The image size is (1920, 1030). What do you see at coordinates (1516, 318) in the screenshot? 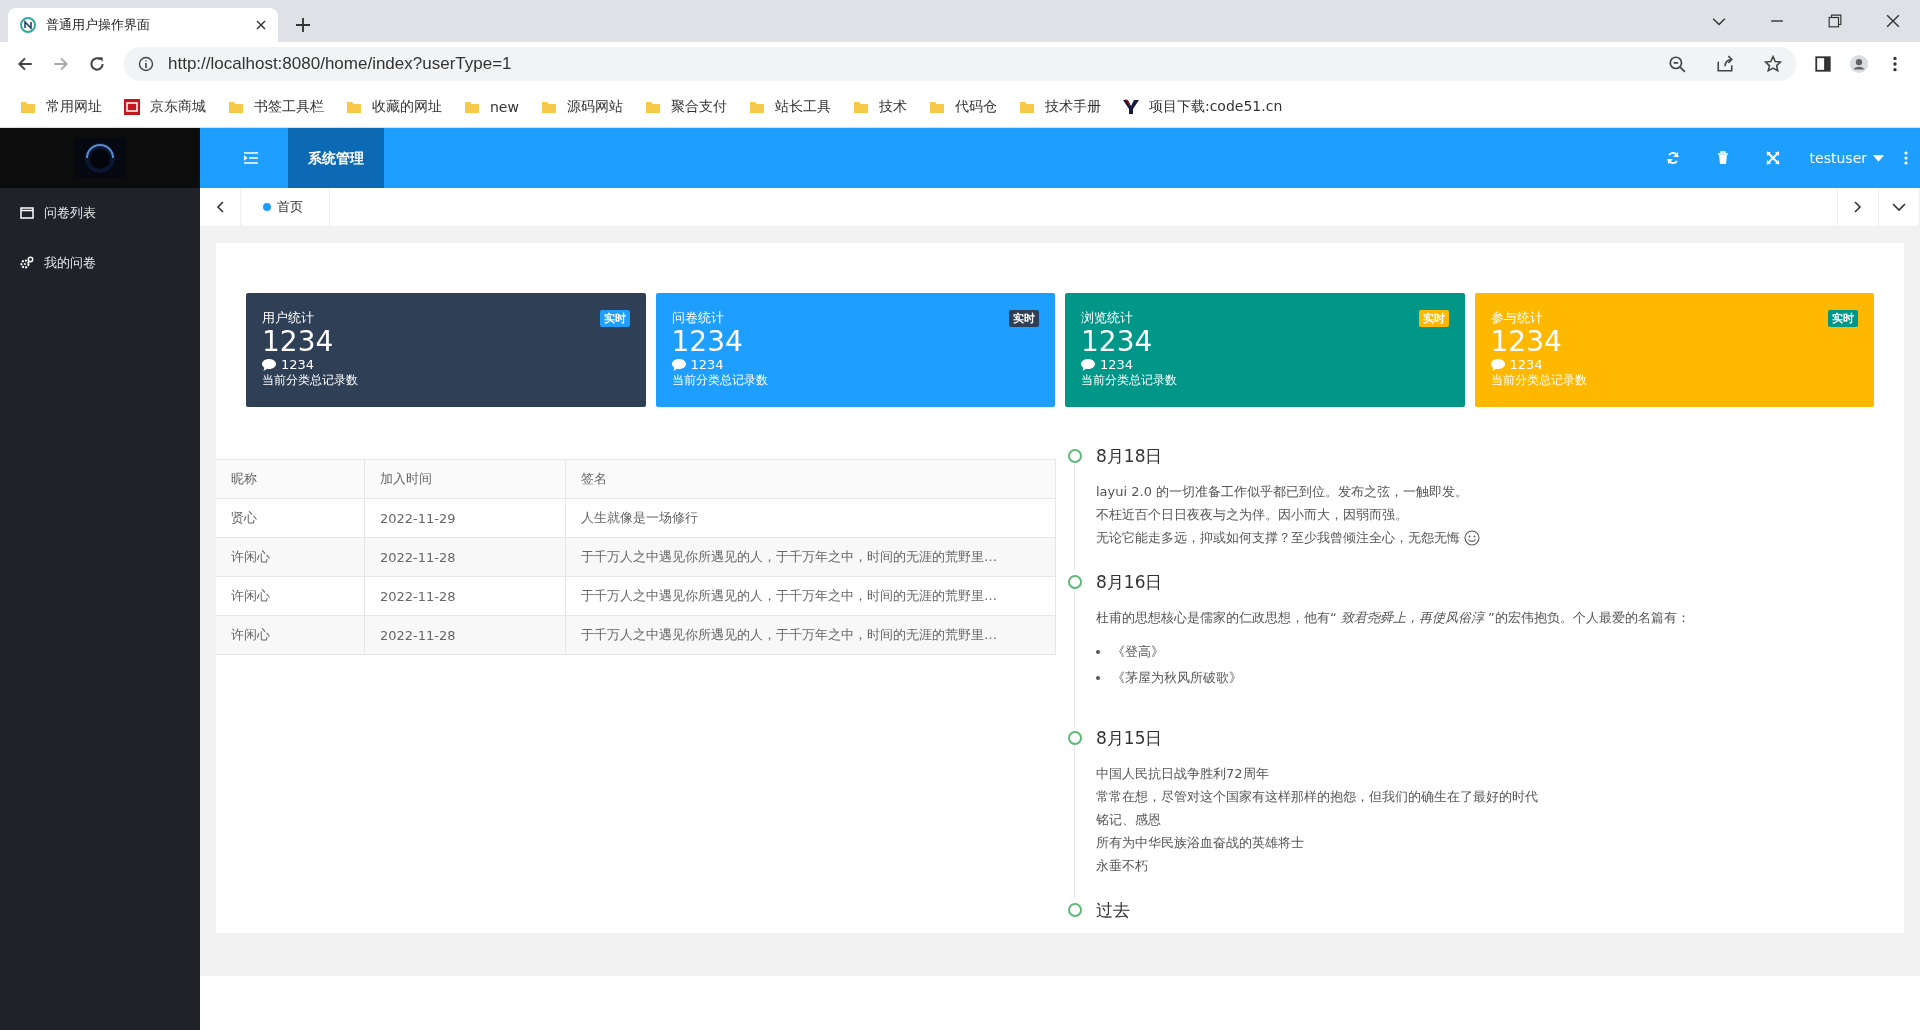
I see `stat-title: 参与统计` at bounding box center [1516, 318].